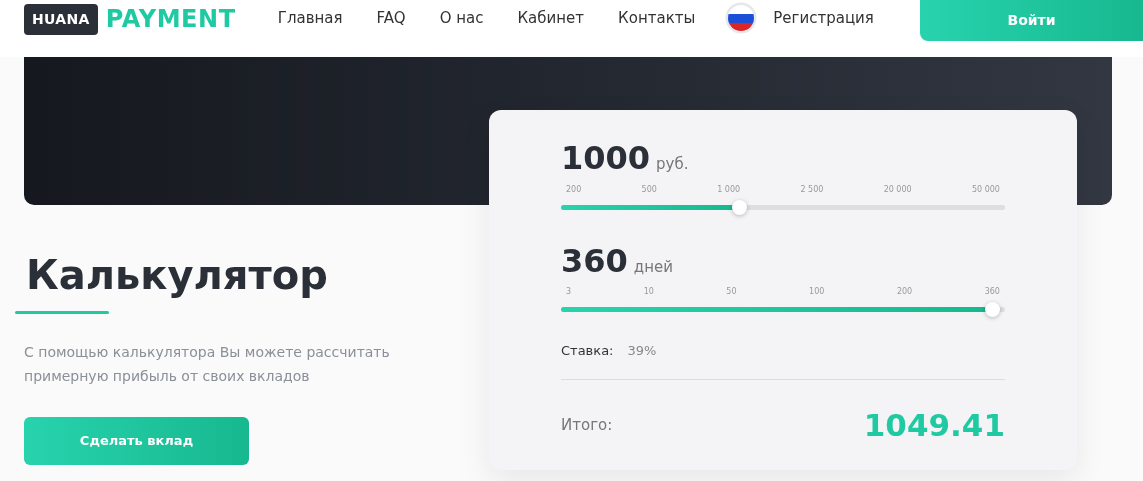  What do you see at coordinates (672, 164) in the screenshot?
I see `slider-unit: руб.` at bounding box center [672, 164].